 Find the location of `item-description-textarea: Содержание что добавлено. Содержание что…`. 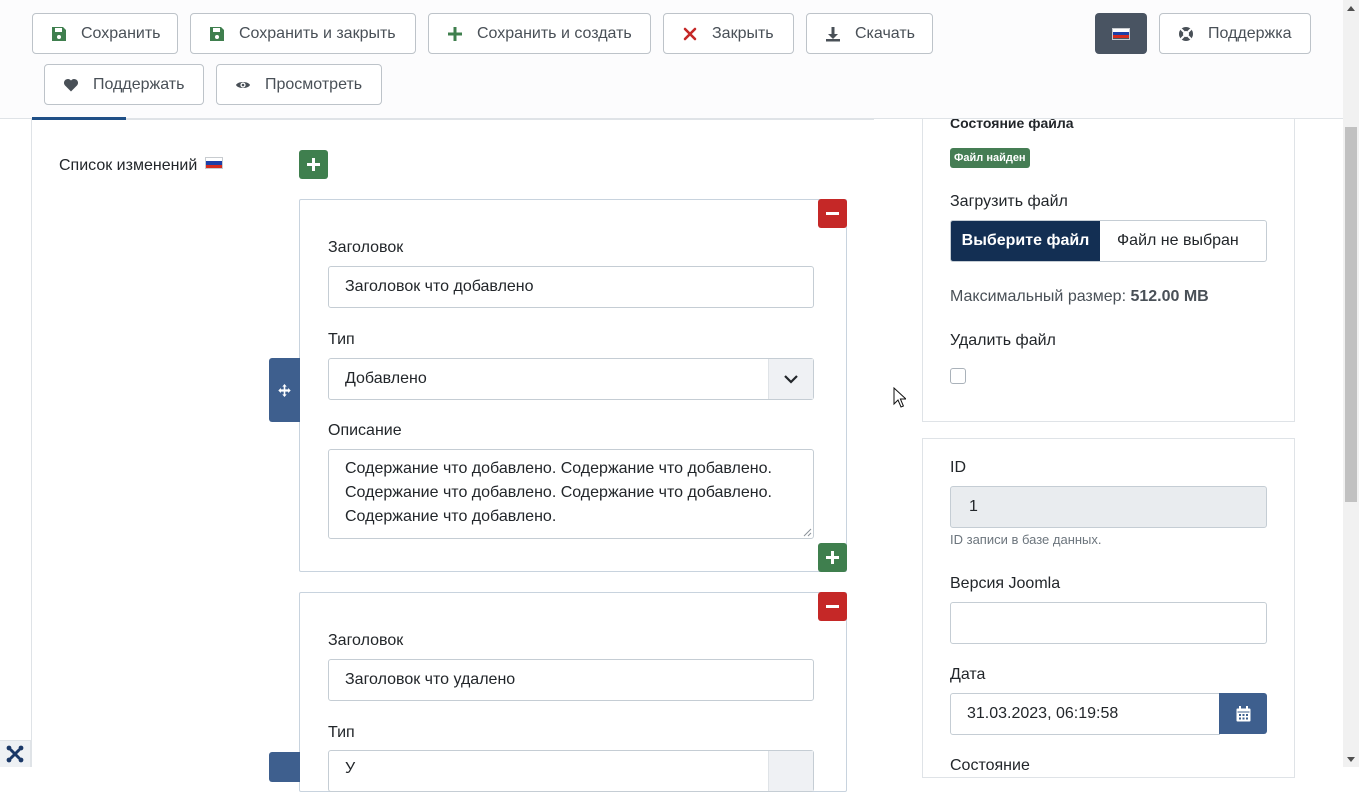

item-description-textarea: Содержание что добавлено. Содержание что… is located at coordinates (571, 494).